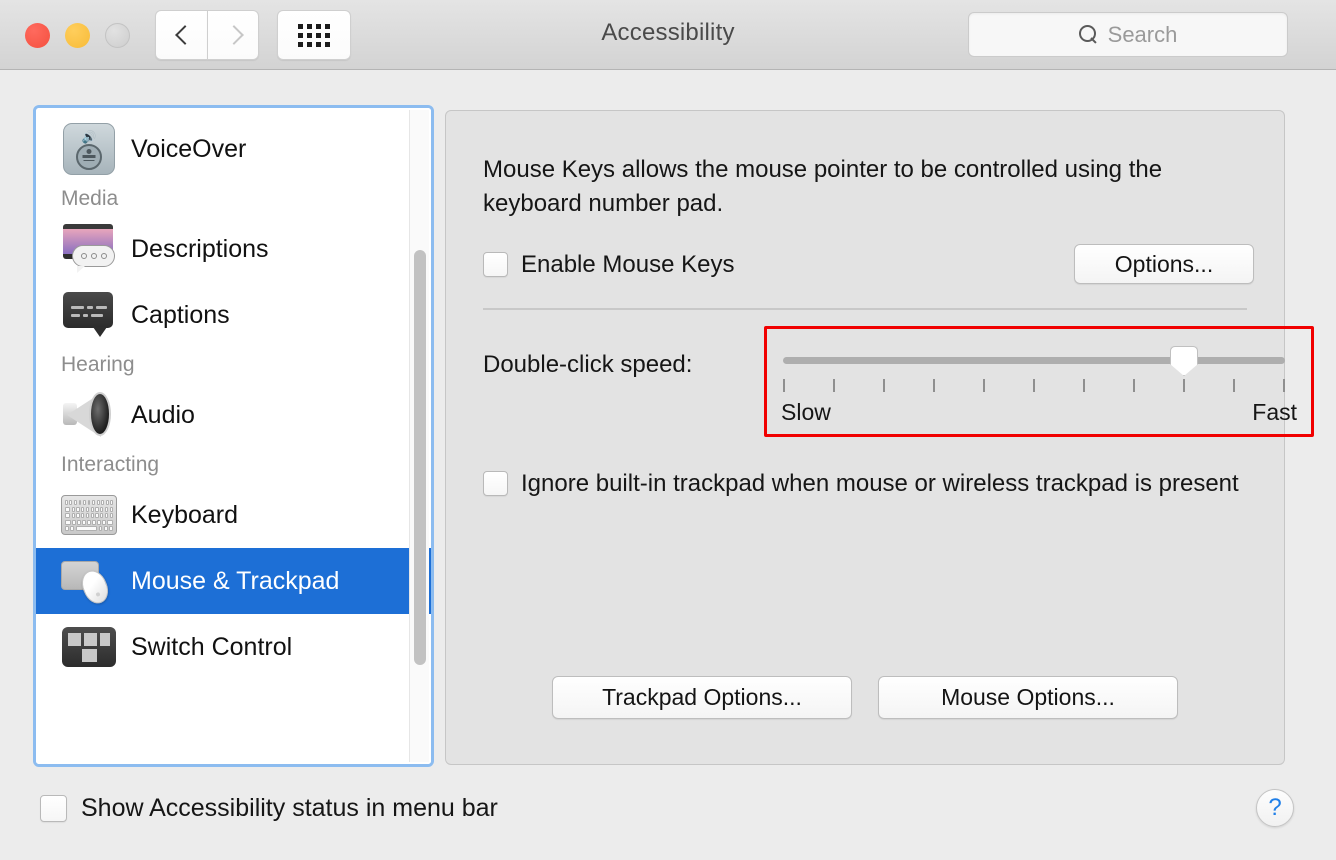 The image size is (1336, 860). I want to click on sidebar-item-mouse-trackpad: Mouse & Trackpad, so click(233, 581).